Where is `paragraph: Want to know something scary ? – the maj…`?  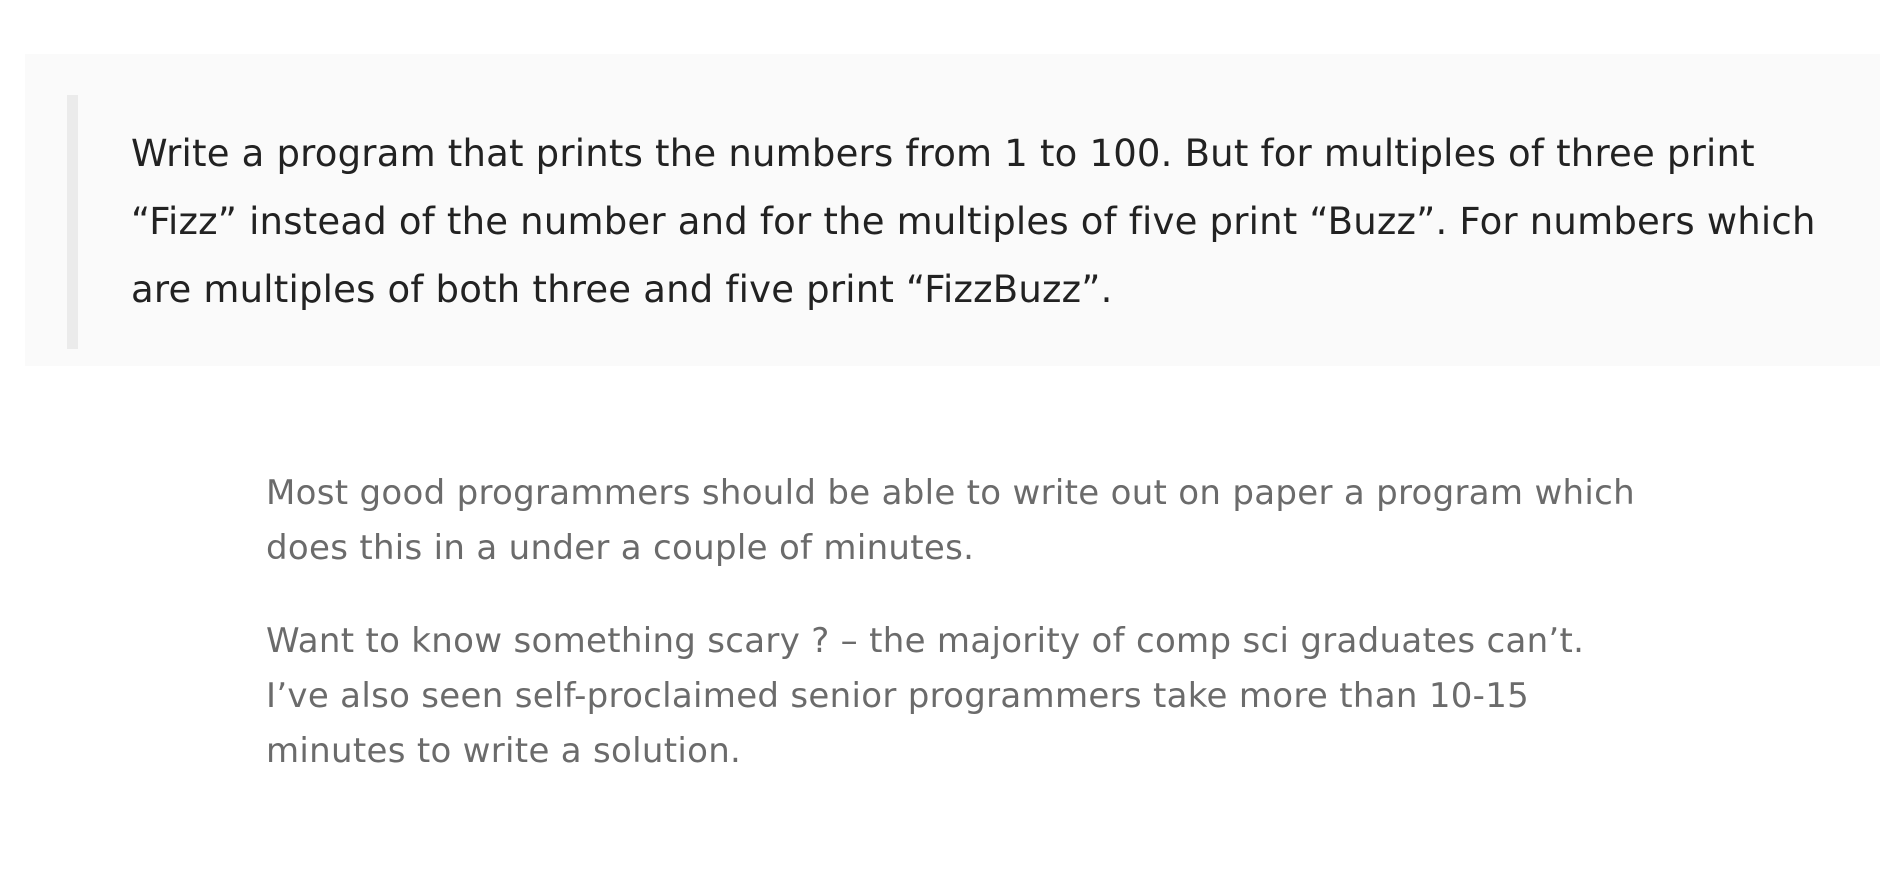
paragraph: Want to know something scary ? – the maj… is located at coordinates (925, 696).